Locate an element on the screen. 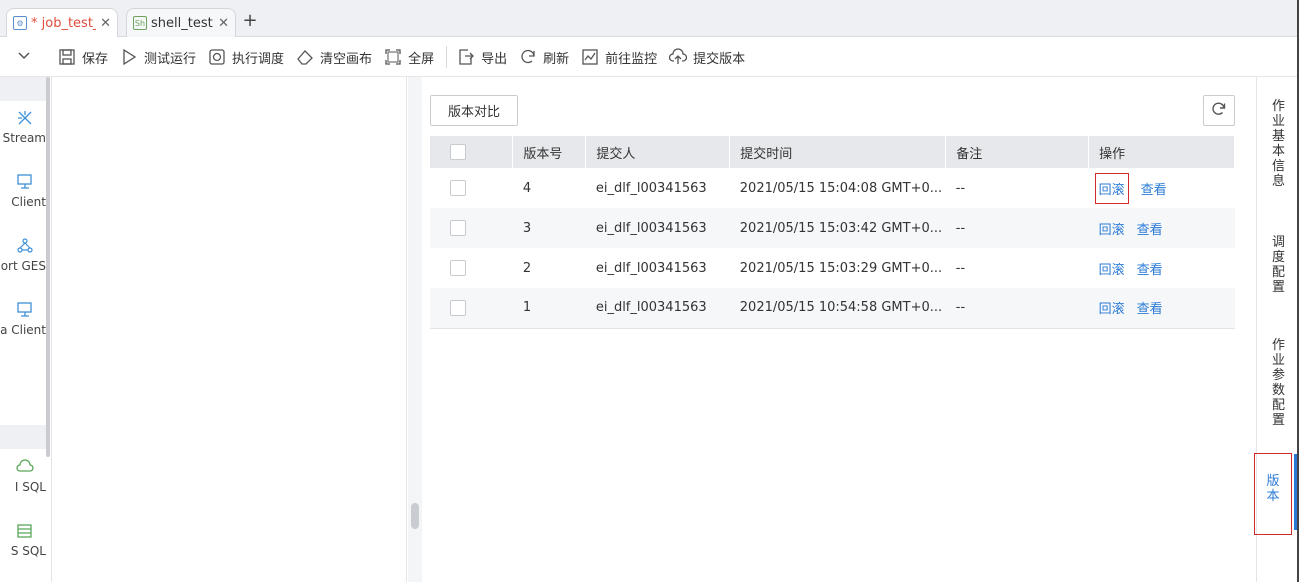 This screenshot has width=1299, height=582. tab-label: 调度配置 is located at coordinates (1278, 265).